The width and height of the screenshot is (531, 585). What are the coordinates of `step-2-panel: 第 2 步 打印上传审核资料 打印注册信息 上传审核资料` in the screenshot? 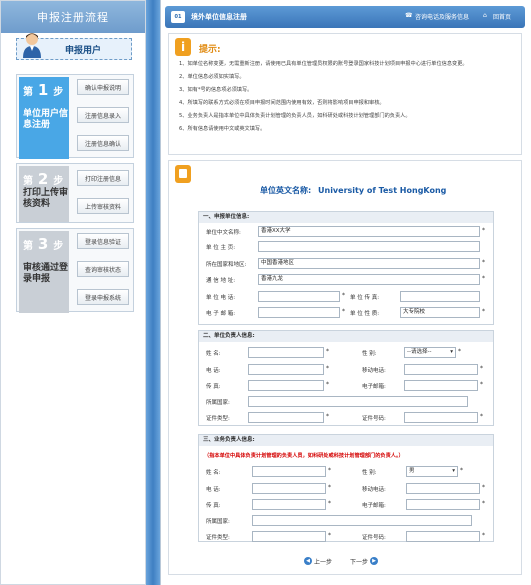 It's located at (75, 193).